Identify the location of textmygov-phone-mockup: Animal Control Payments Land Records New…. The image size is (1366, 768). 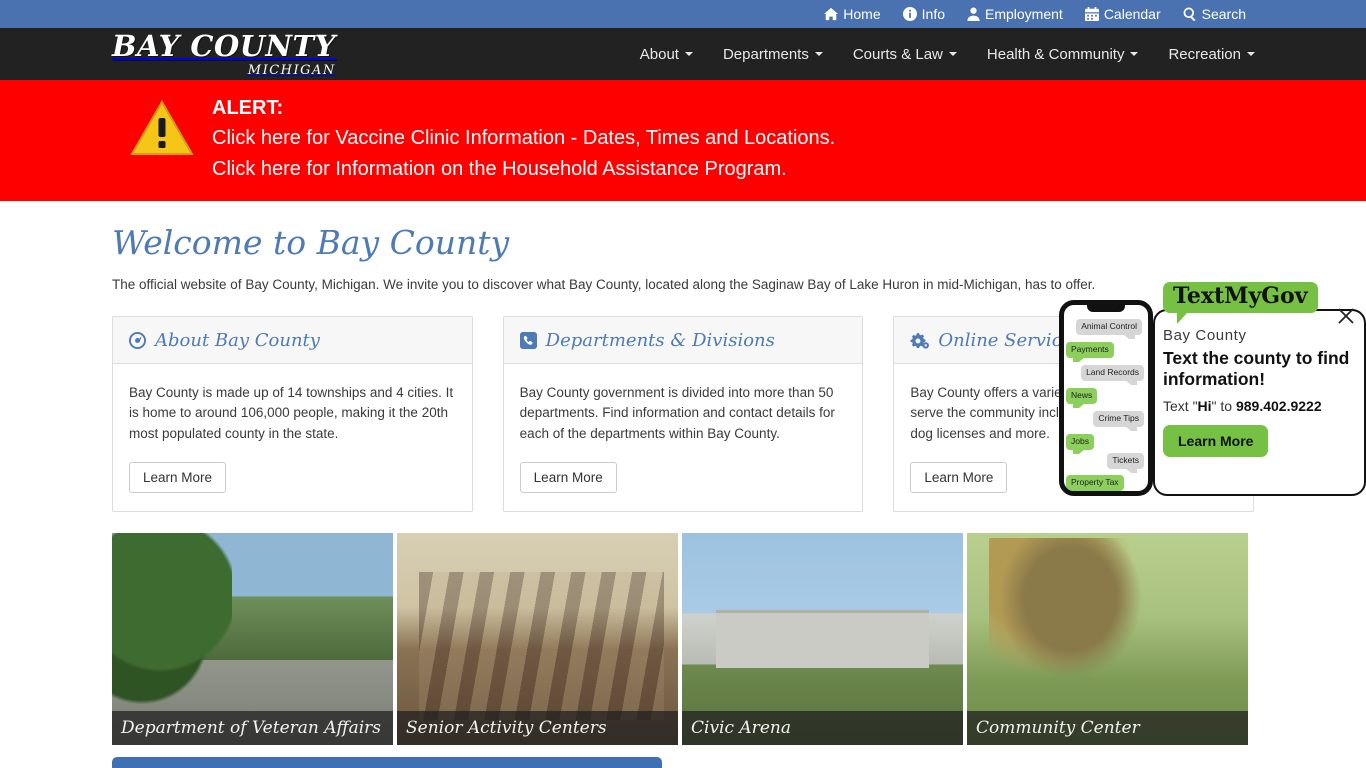
(1106, 398).